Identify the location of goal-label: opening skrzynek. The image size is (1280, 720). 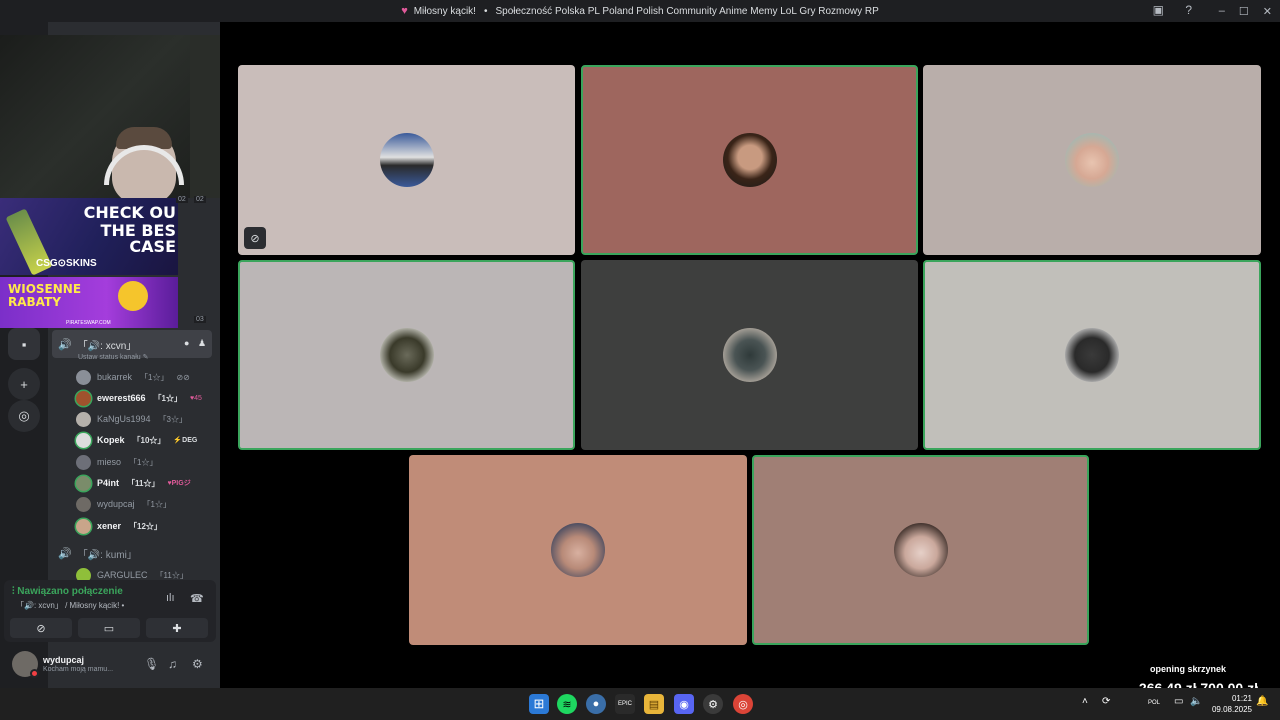
(1187, 669).